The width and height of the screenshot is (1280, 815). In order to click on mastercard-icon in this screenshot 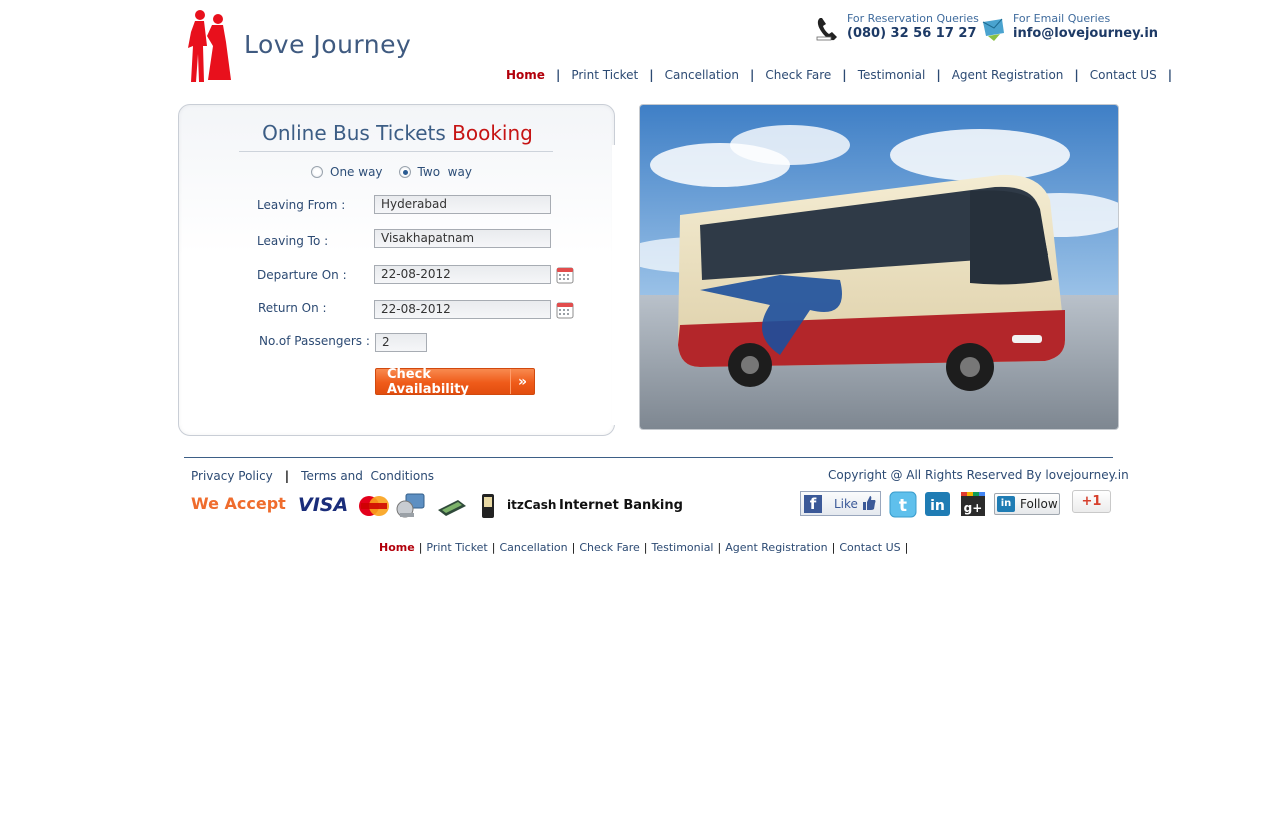, I will do `click(374, 506)`.